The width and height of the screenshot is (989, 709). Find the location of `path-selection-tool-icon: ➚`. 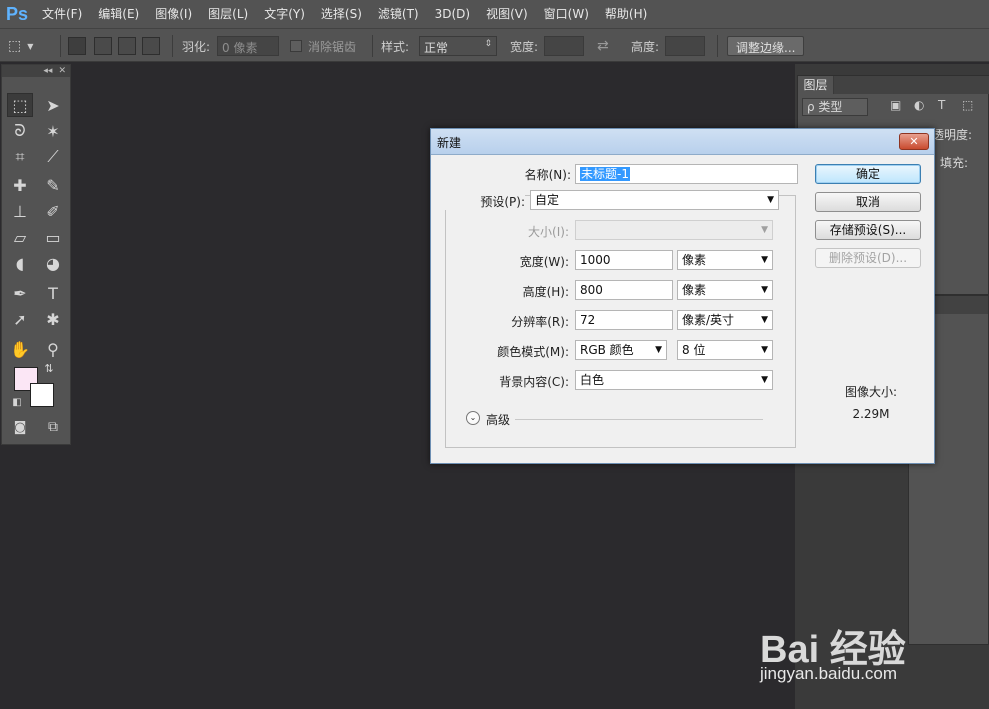

path-selection-tool-icon: ➚ is located at coordinates (20, 319).